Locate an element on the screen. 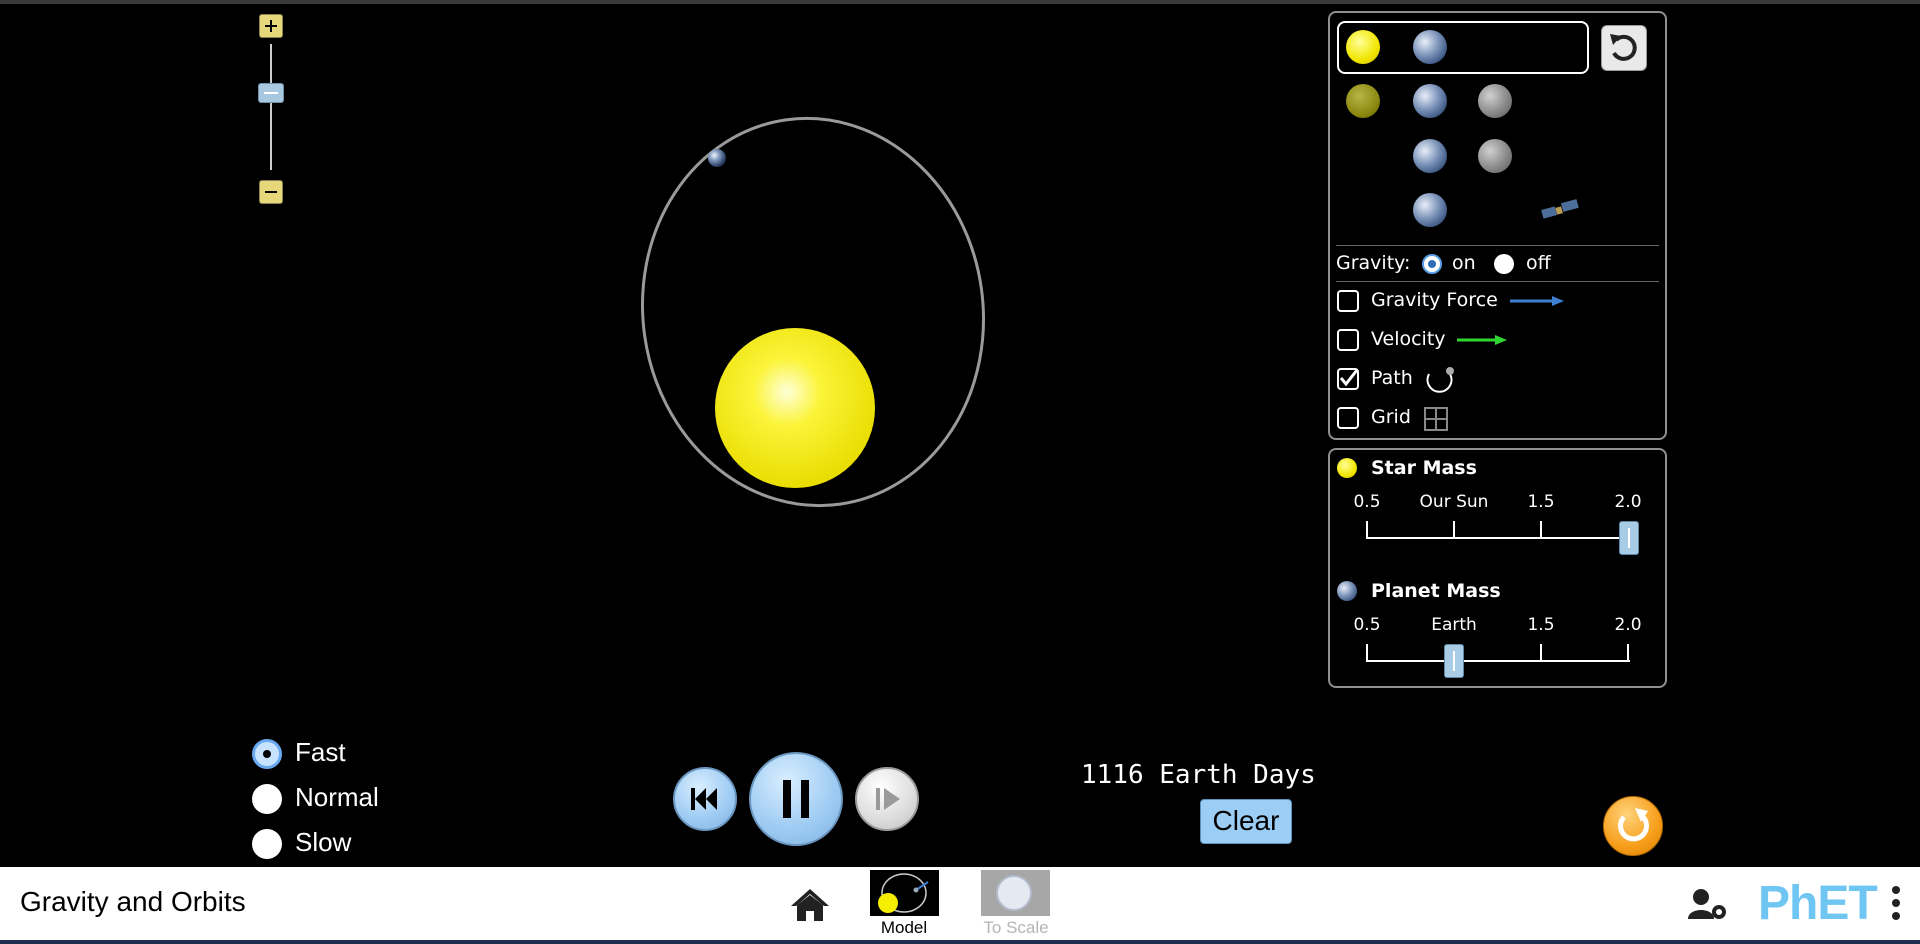  grid-checkbox is located at coordinates (1348, 418).